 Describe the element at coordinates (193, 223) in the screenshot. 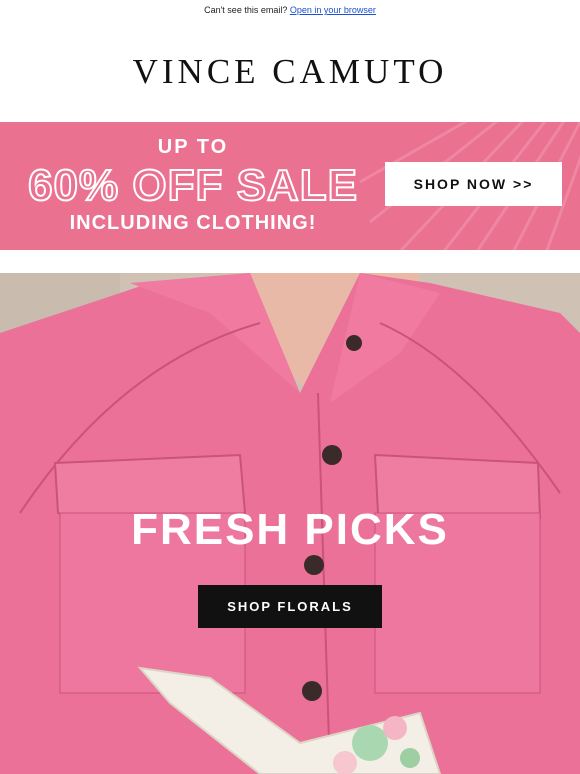

I see `sale-subline: INCLUDING CLOTHING!` at that location.